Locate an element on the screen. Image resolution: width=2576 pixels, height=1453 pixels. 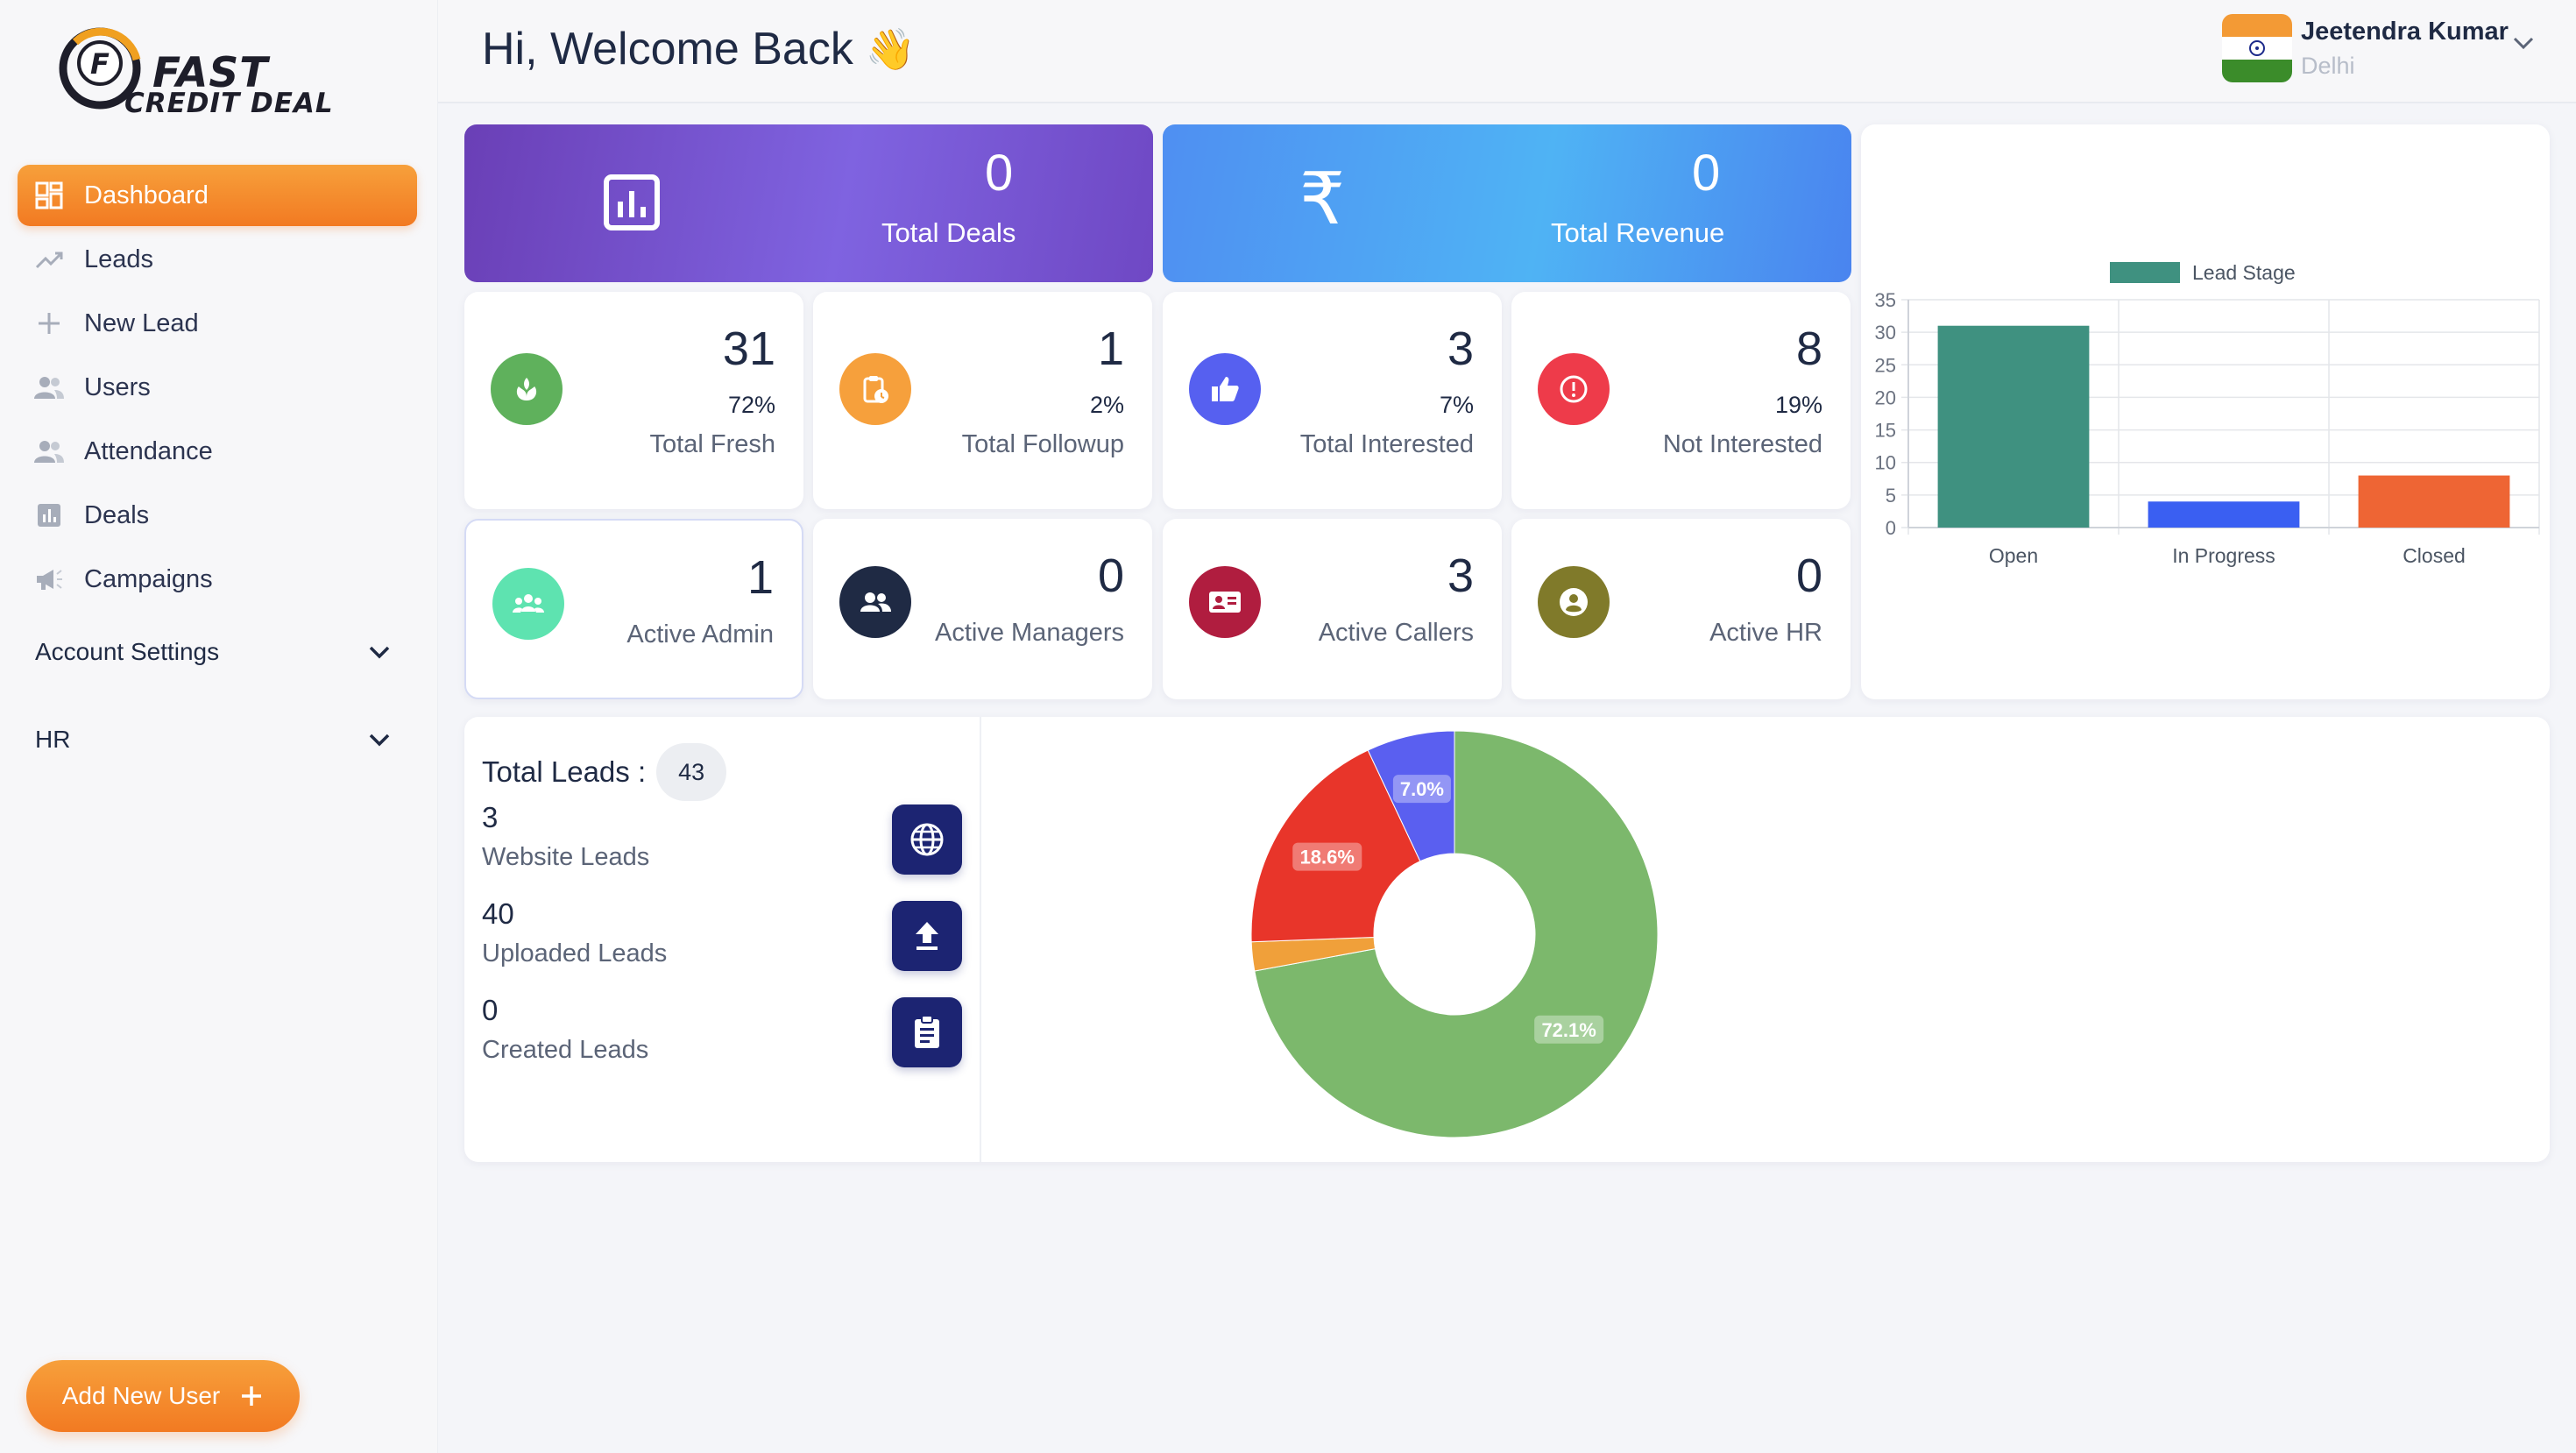
stat-label: Total Interested is located at coordinates (1386, 444).